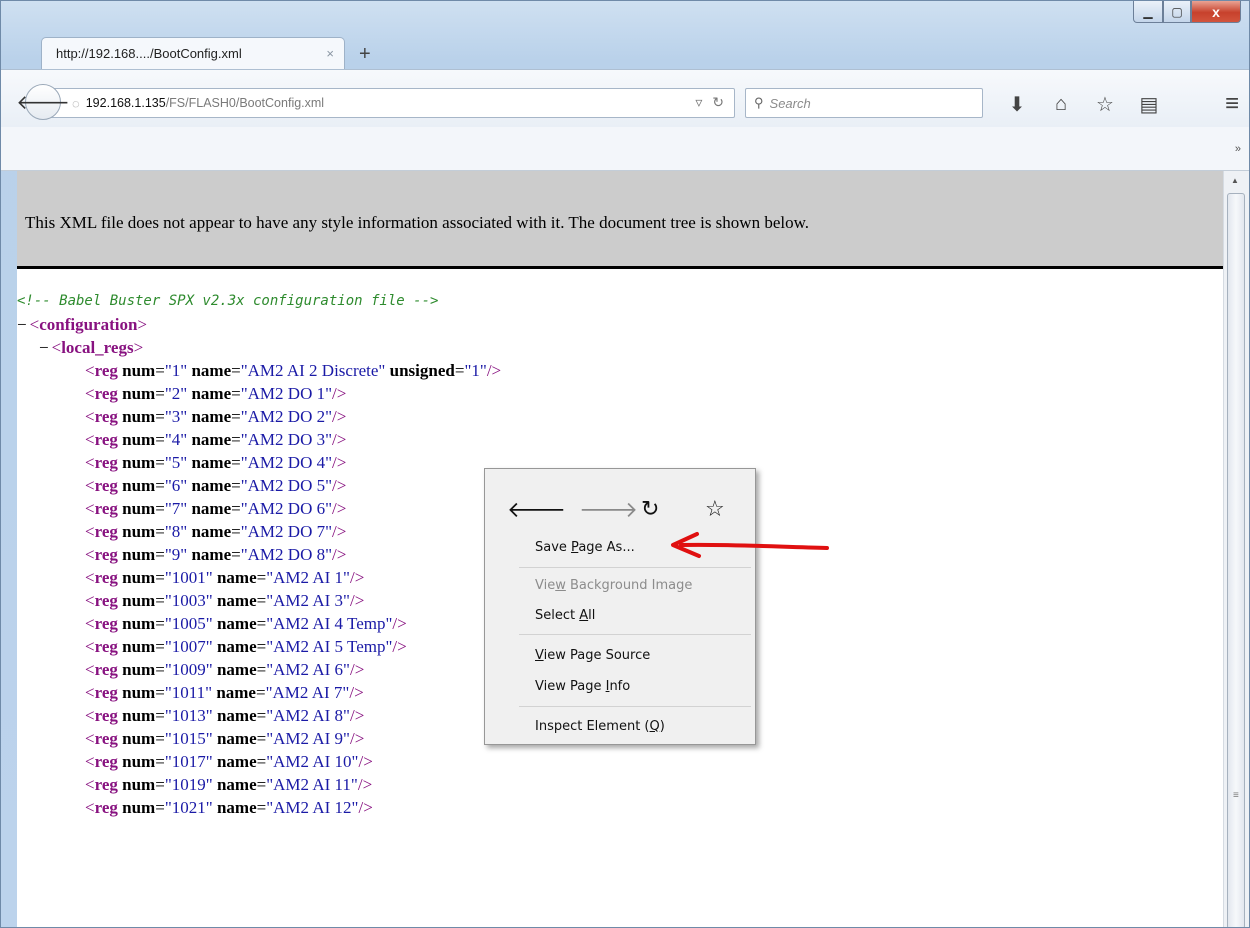 This screenshot has width=1250, height=928. What do you see at coordinates (608, 510) in the screenshot?
I see `context-forward-icon: 🡒` at bounding box center [608, 510].